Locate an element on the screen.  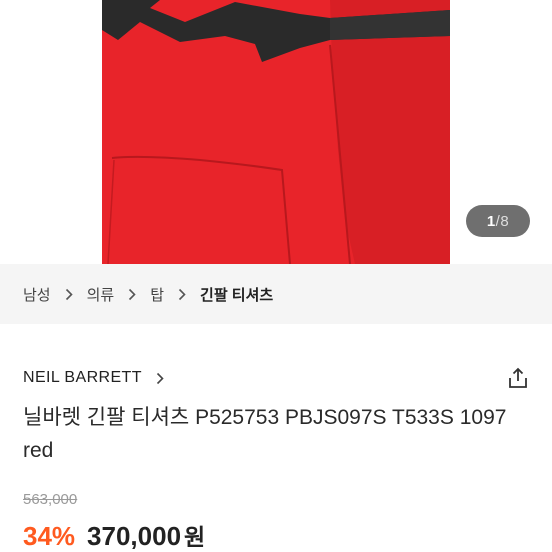
brand-link: NEIL BARRETT is located at coordinates (93, 378).